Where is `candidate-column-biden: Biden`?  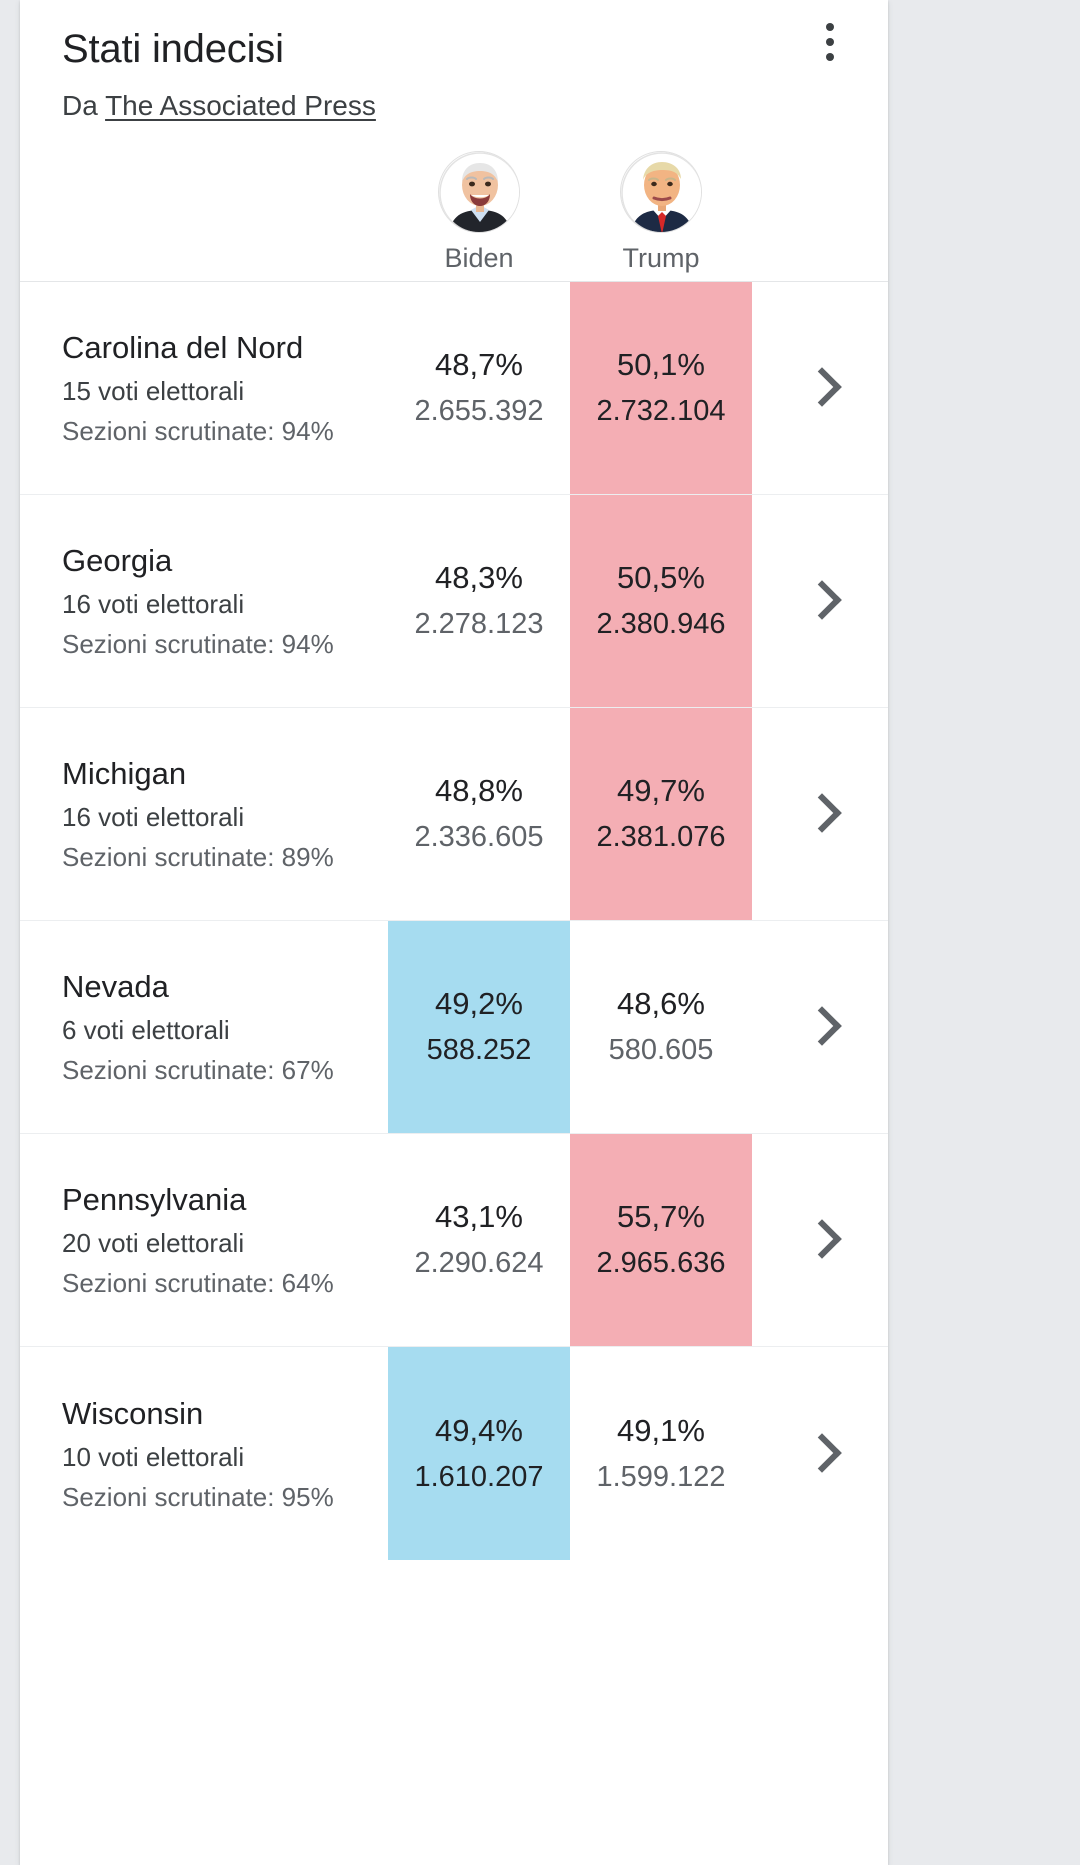
candidate-column-biden: Biden is located at coordinates (479, 205).